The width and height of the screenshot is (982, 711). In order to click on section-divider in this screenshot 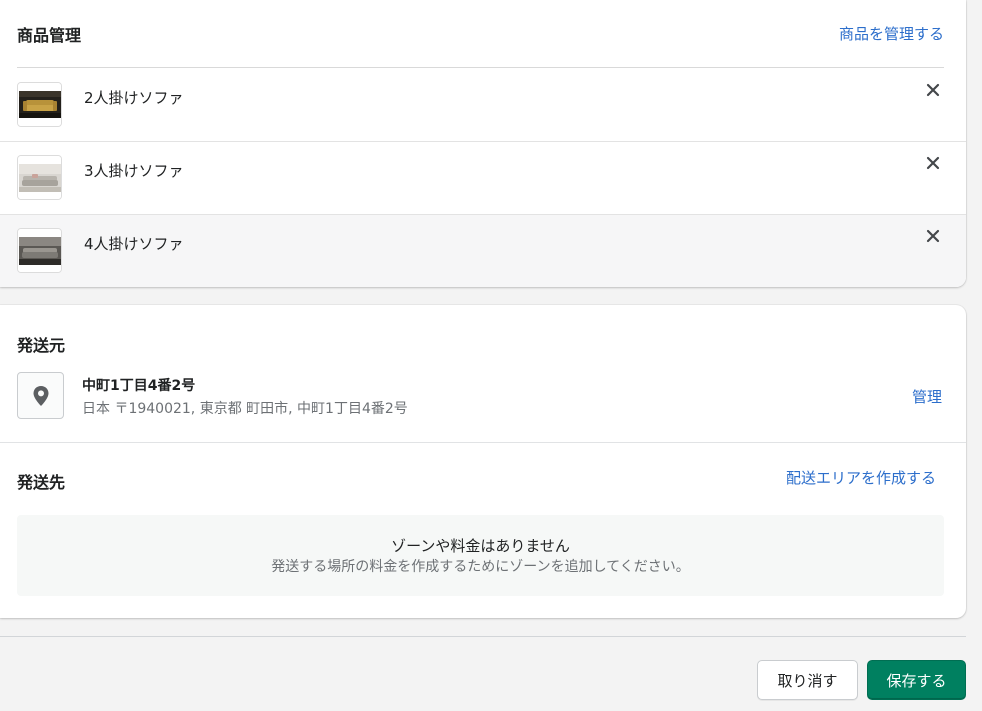, I will do `click(483, 442)`.